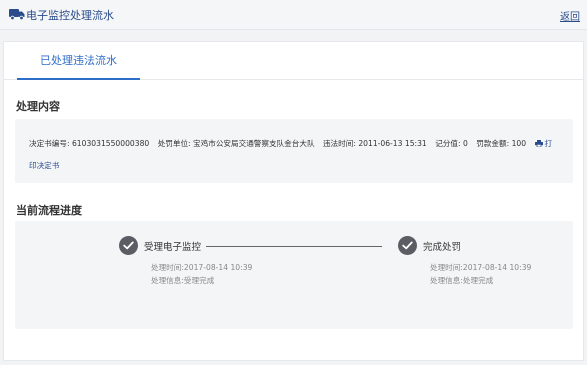 The width and height of the screenshot is (587, 365). What do you see at coordinates (202, 267) in the screenshot?
I see `step-1-time: 处理时间:2017-08-14 10:39` at bounding box center [202, 267].